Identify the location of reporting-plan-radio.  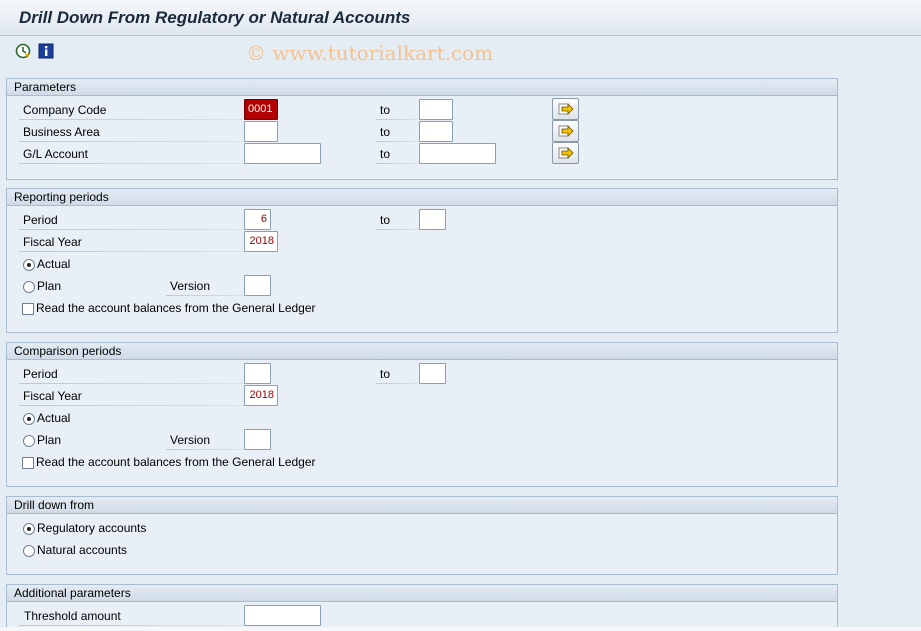
(29, 287).